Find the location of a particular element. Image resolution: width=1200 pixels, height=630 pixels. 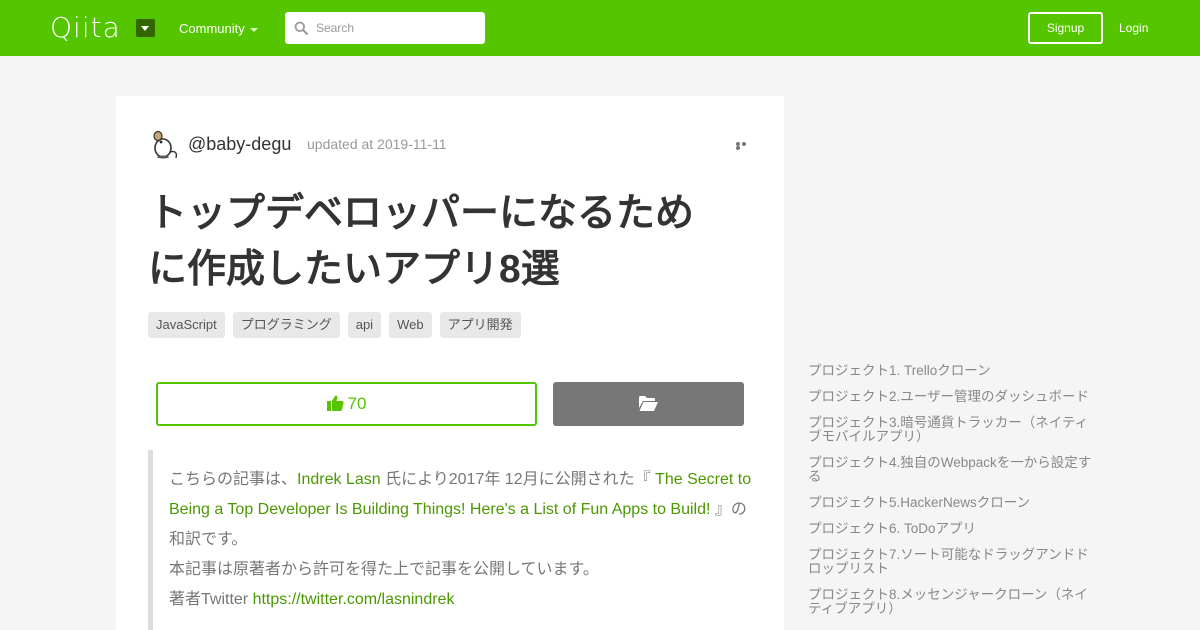

article-title-line-1: トップデベロッパーになるため is located at coordinates (421, 213).